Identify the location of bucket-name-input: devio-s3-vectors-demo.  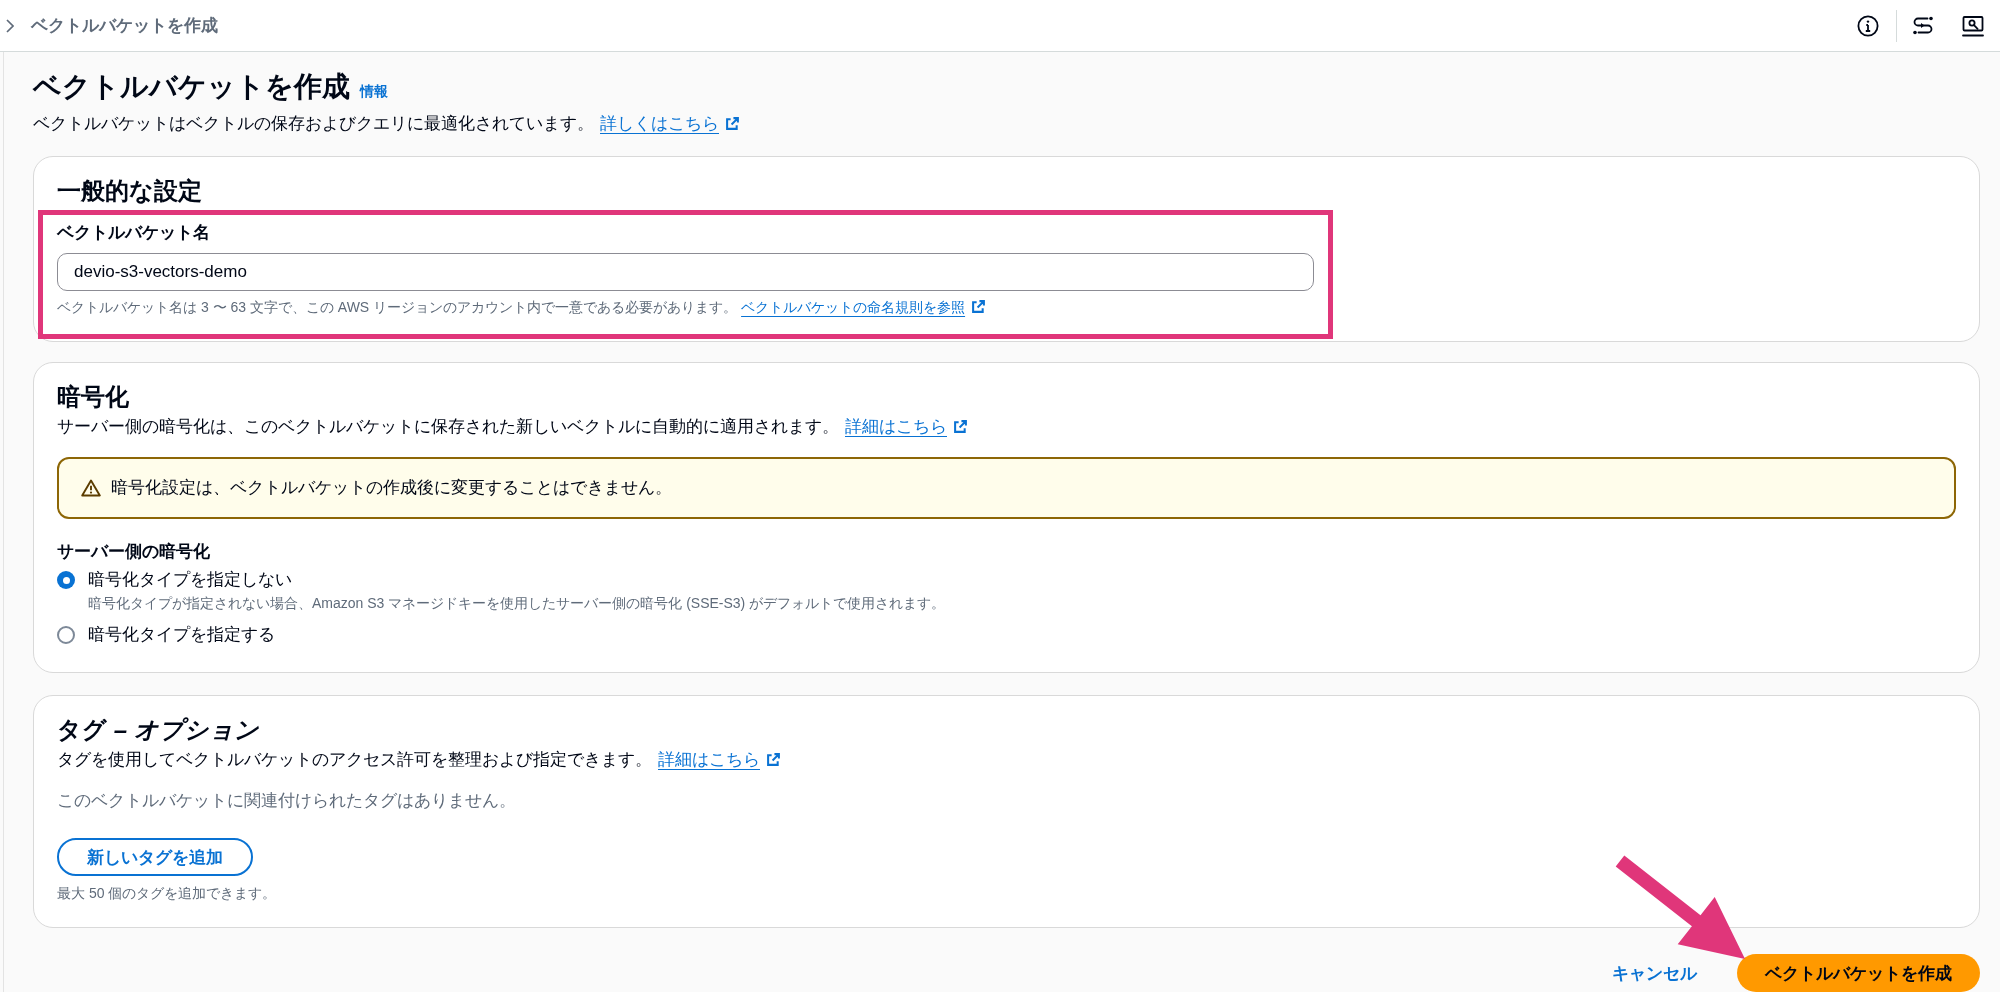
(685, 272).